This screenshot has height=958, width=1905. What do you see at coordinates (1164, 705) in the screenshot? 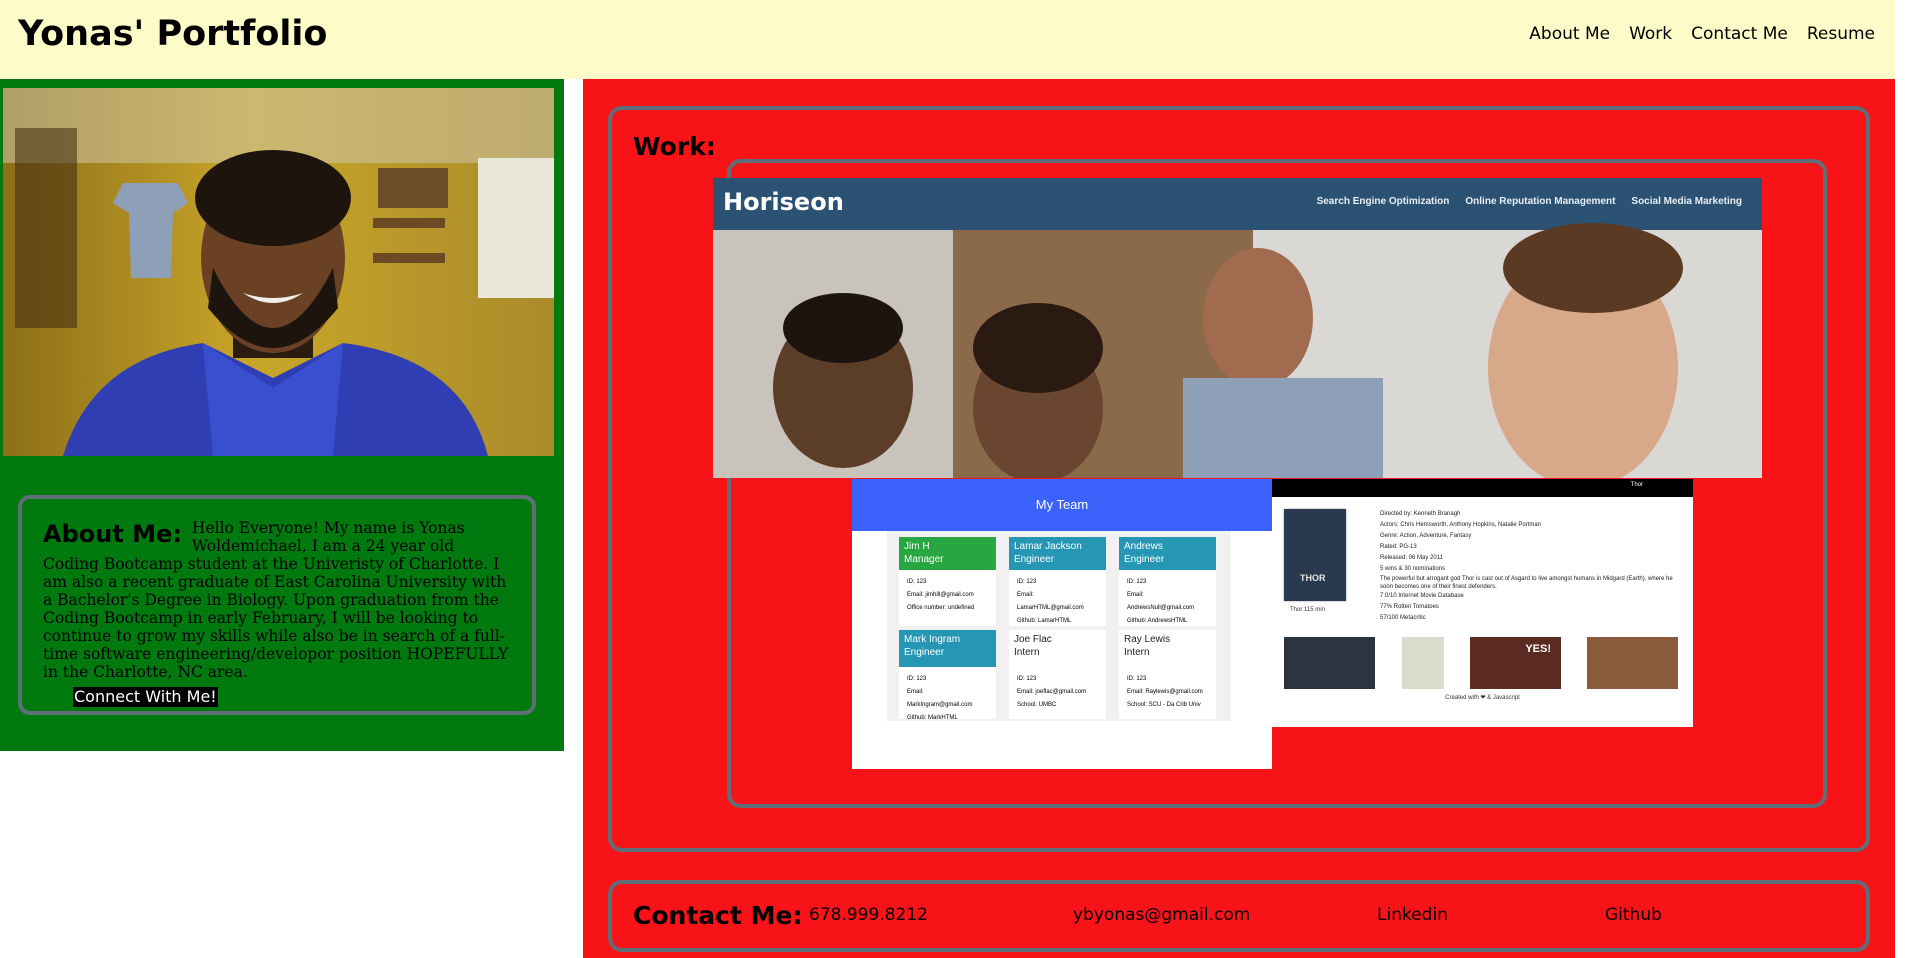
I see `member-extra: School: SCU - Da Crib Univ` at bounding box center [1164, 705].